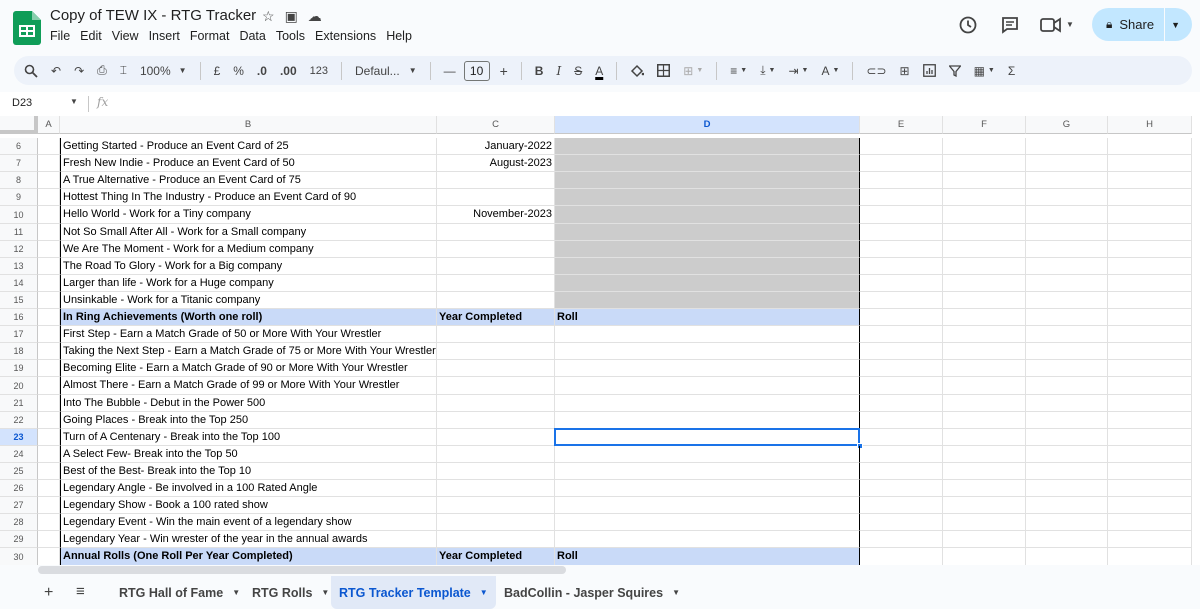 The image size is (1200, 609). Describe the element at coordinates (830, 71) in the screenshot. I see `text-rotation-icon: A ▼` at that location.